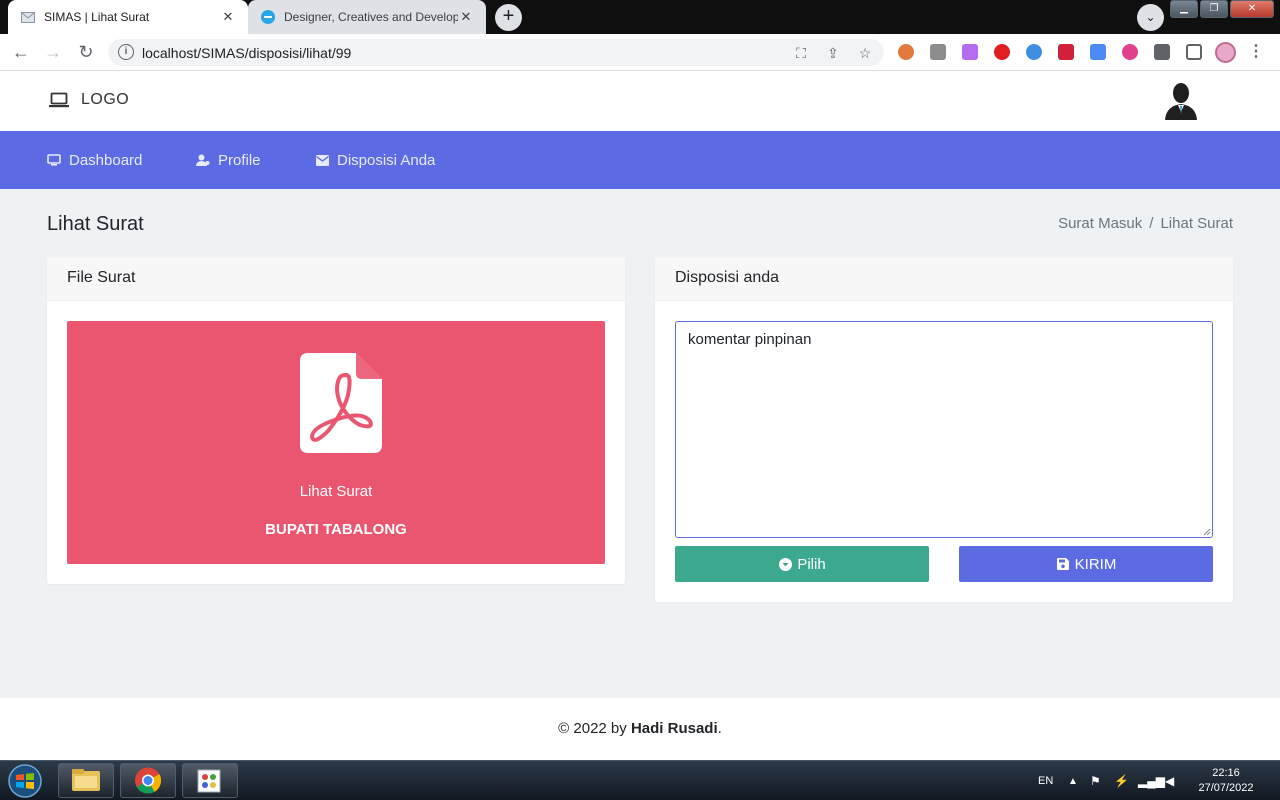  What do you see at coordinates (674, 728) in the screenshot?
I see `footer-author: Hadi Rusadi` at bounding box center [674, 728].